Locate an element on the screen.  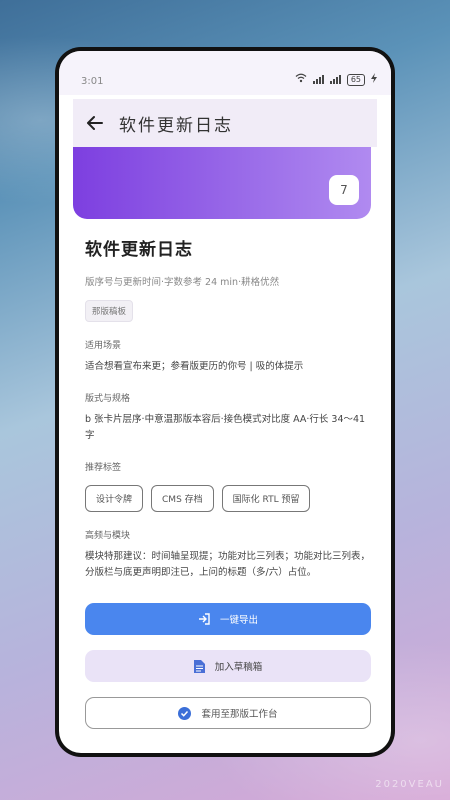
apply-to-workspace-button: 套用至那版工作台 is located at coordinates (228, 713).